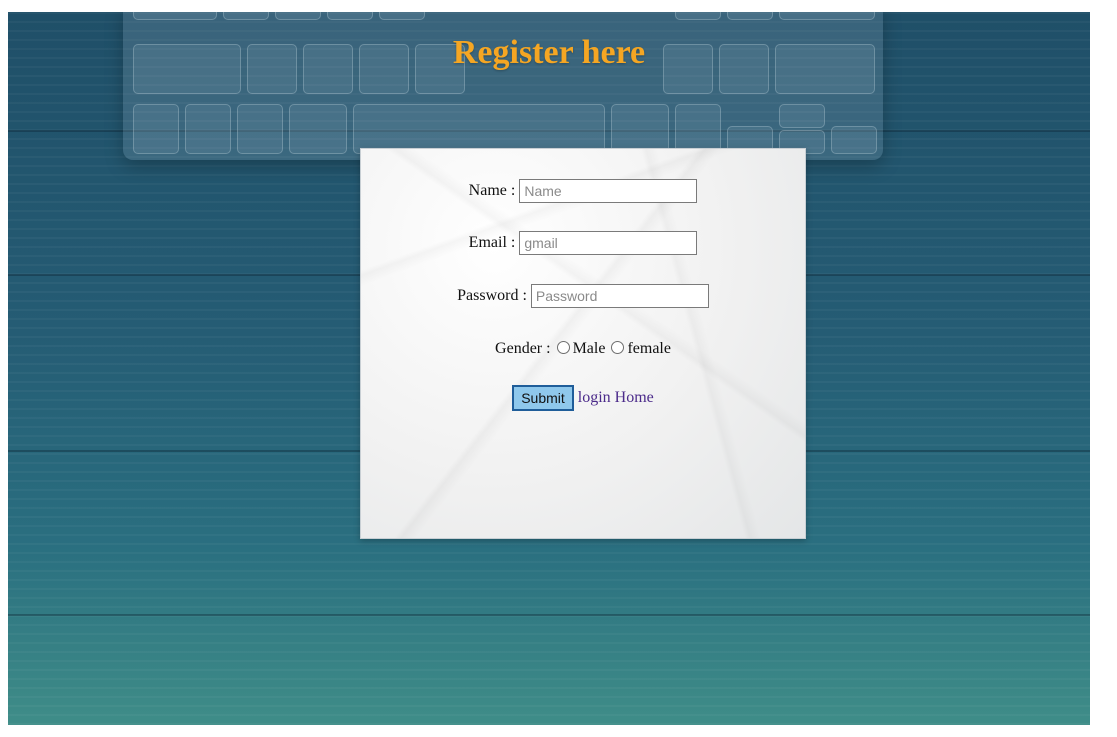  I want to click on gender-label: Gender :, so click(523, 348).